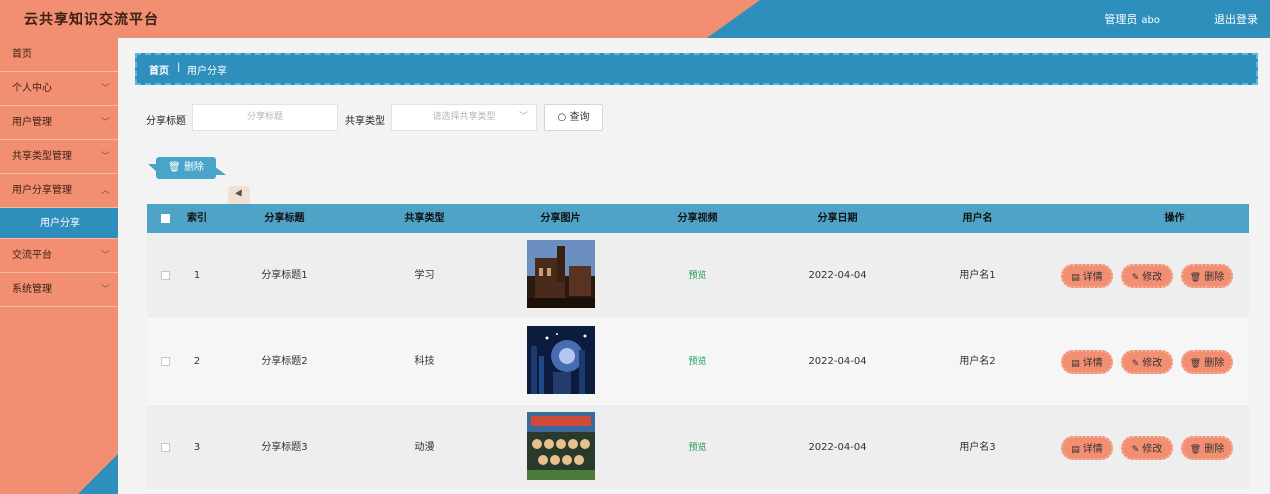 The height and width of the screenshot is (494, 1270). Describe the element at coordinates (32, 255) in the screenshot. I see `sidebar-item-label: 交流平台` at that location.